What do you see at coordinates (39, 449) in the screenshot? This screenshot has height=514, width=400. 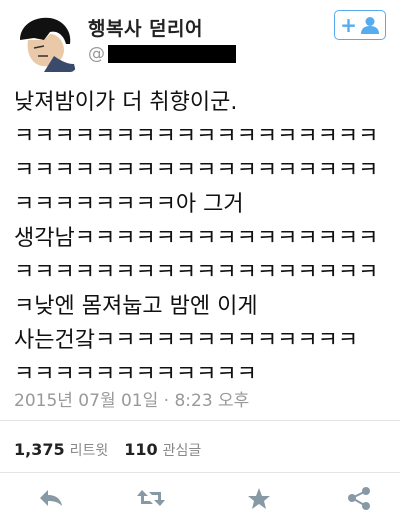 I see `retweet-count: 1,375` at bounding box center [39, 449].